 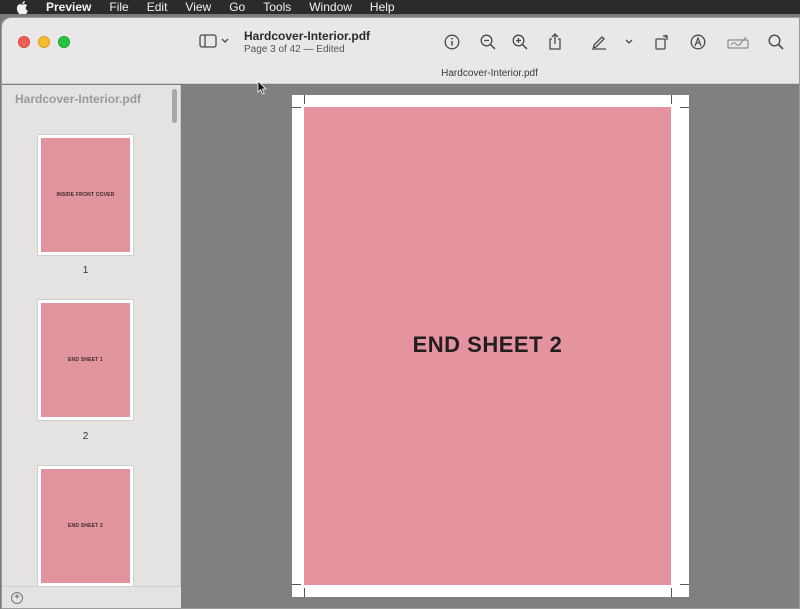 I want to click on sidebar-toggle-button, so click(x=214, y=41).